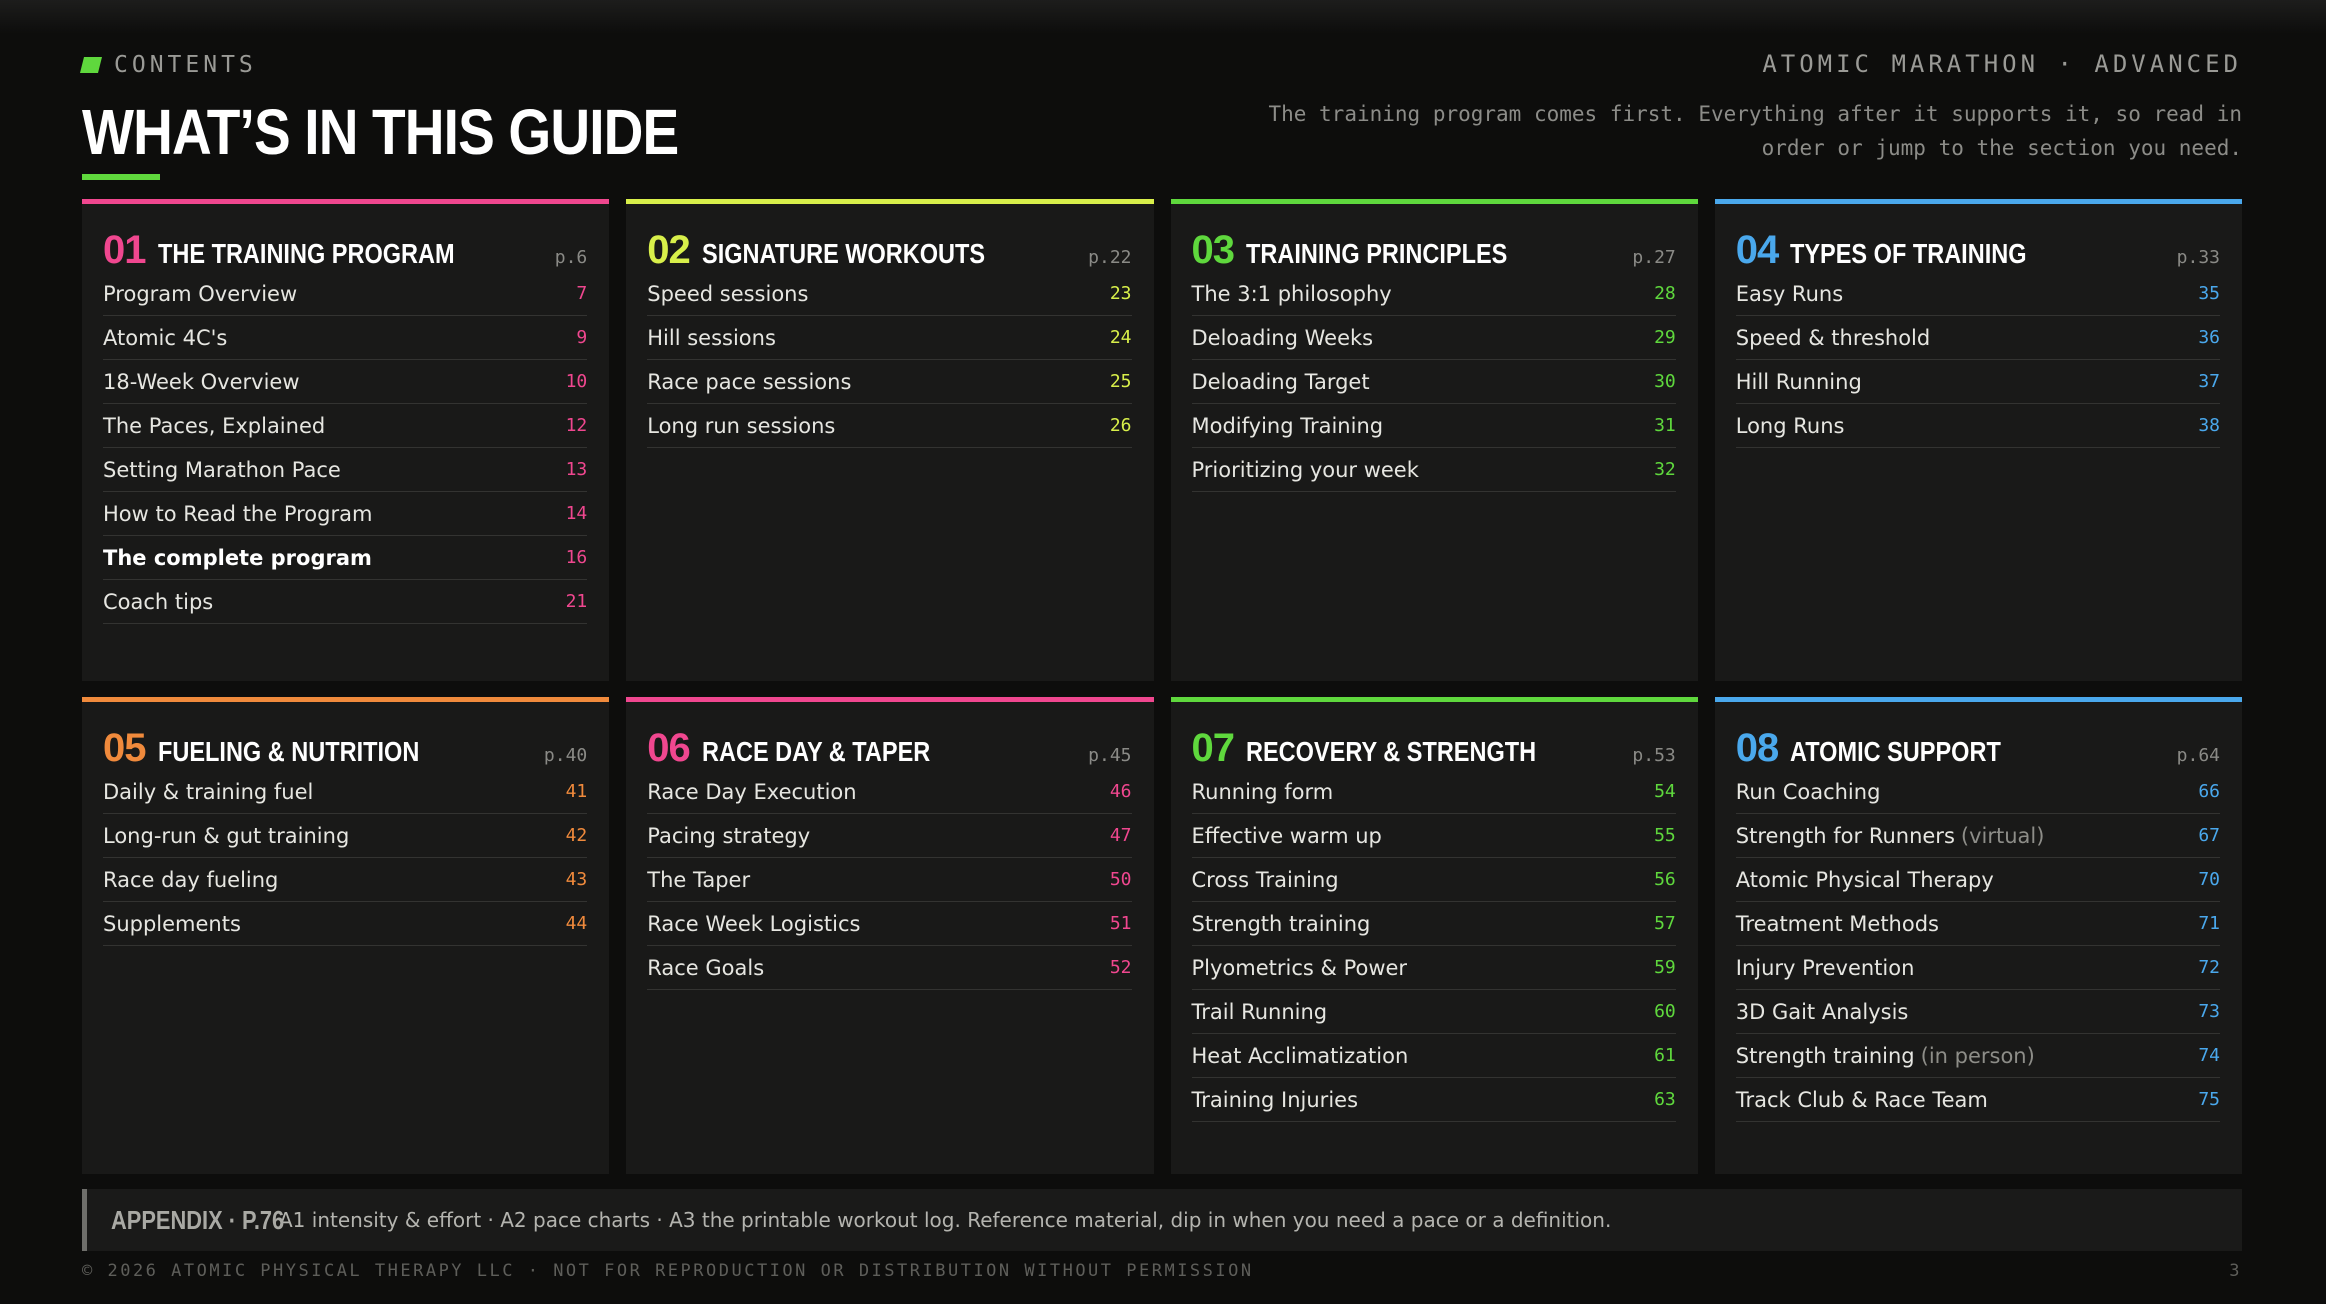 The width and height of the screenshot is (2326, 1304). I want to click on toc-entry: Treatment Methods 71, so click(1977, 924).